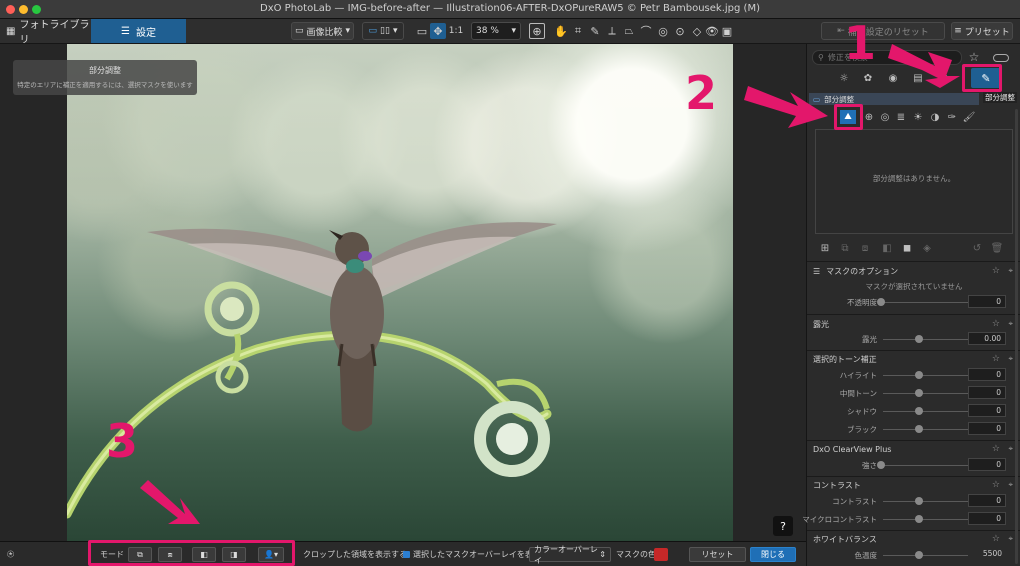 The image size is (1020, 566). What do you see at coordinates (170, 502) in the screenshot?
I see `arrow-to-mode-icon` at bounding box center [170, 502].